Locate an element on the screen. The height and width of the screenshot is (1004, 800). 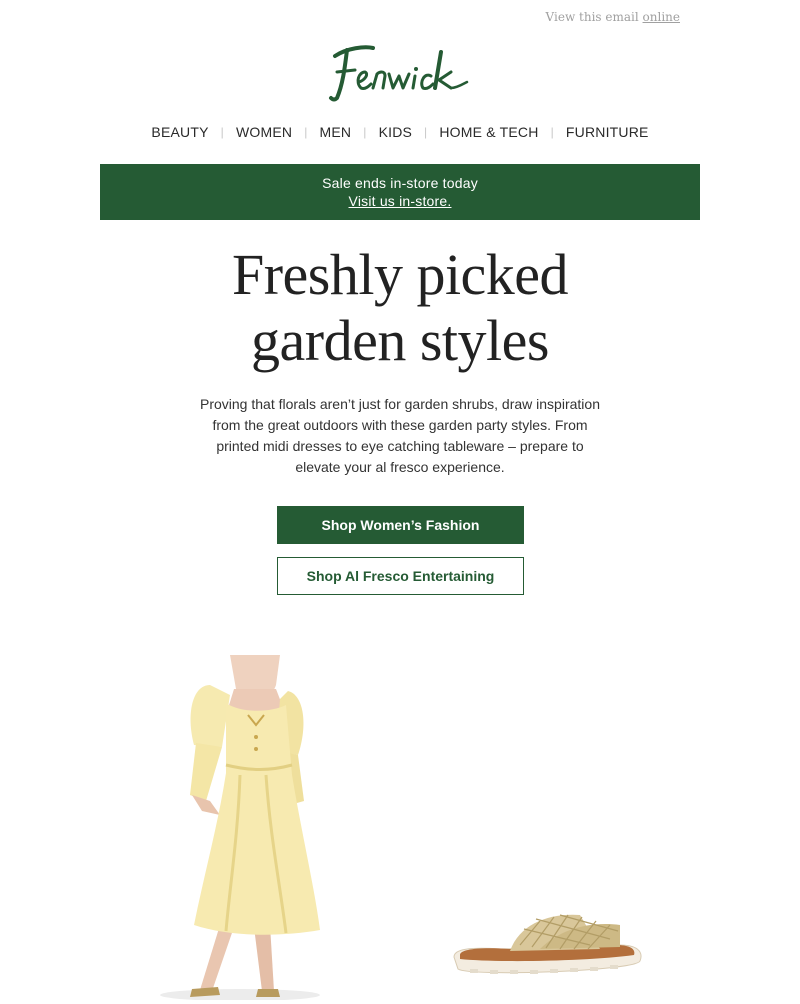
view-online-link: online is located at coordinates (661, 17).